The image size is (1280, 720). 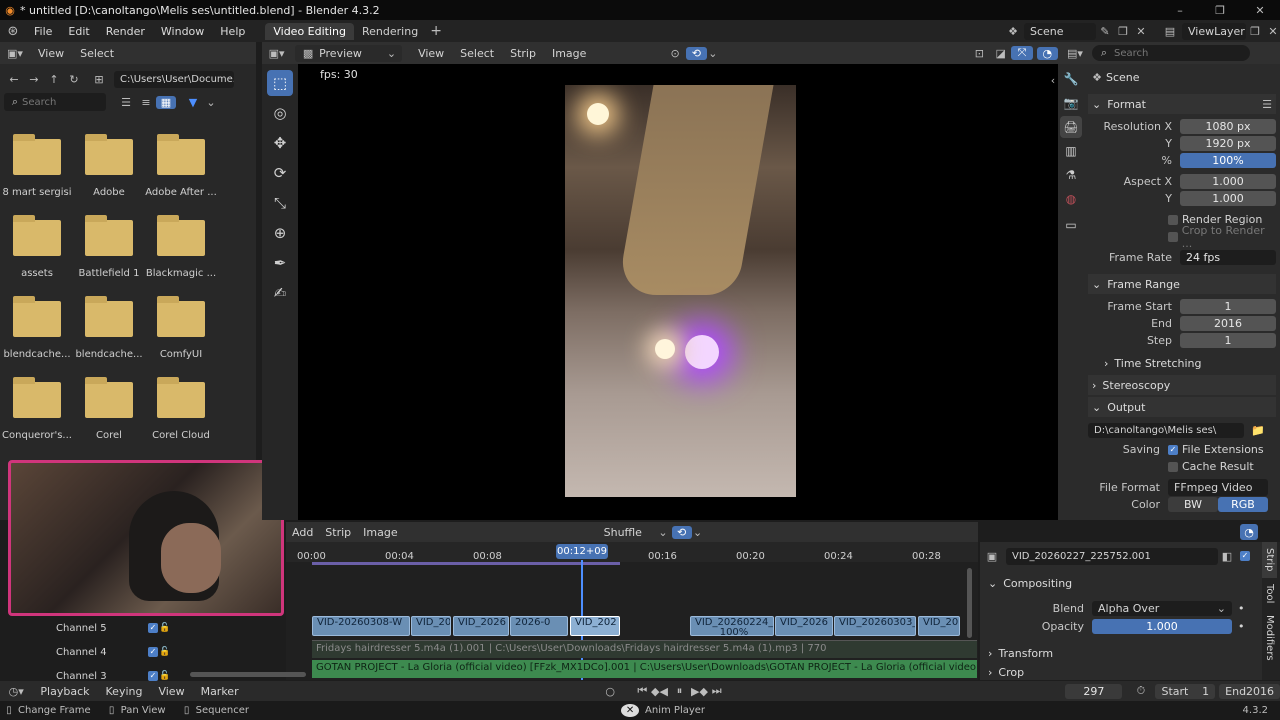 What do you see at coordinates (1000, 53) in the screenshot?
I see `display-channels-icon: ◪` at bounding box center [1000, 53].